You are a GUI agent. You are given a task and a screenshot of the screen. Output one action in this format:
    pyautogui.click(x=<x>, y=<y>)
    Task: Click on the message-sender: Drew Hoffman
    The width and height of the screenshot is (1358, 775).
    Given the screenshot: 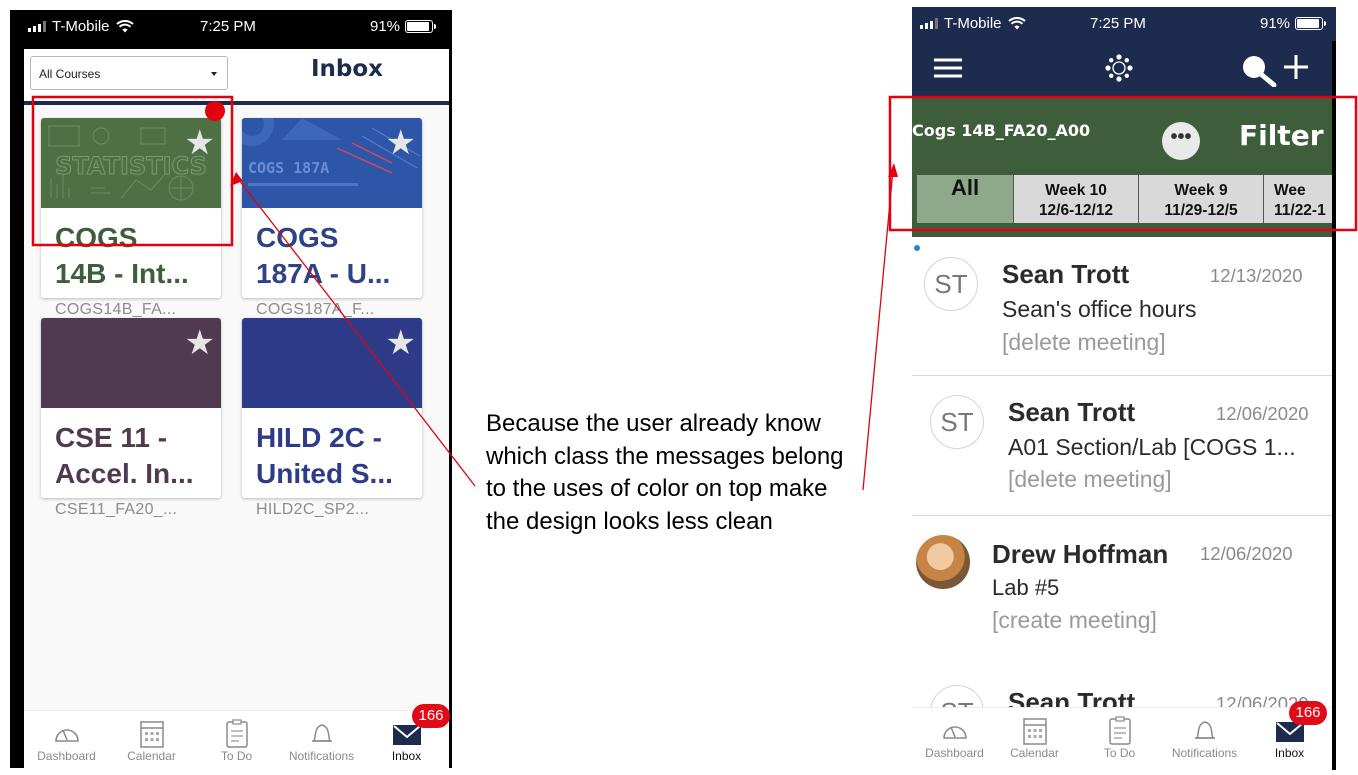 What is the action you would take?
    pyautogui.click(x=1080, y=554)
    